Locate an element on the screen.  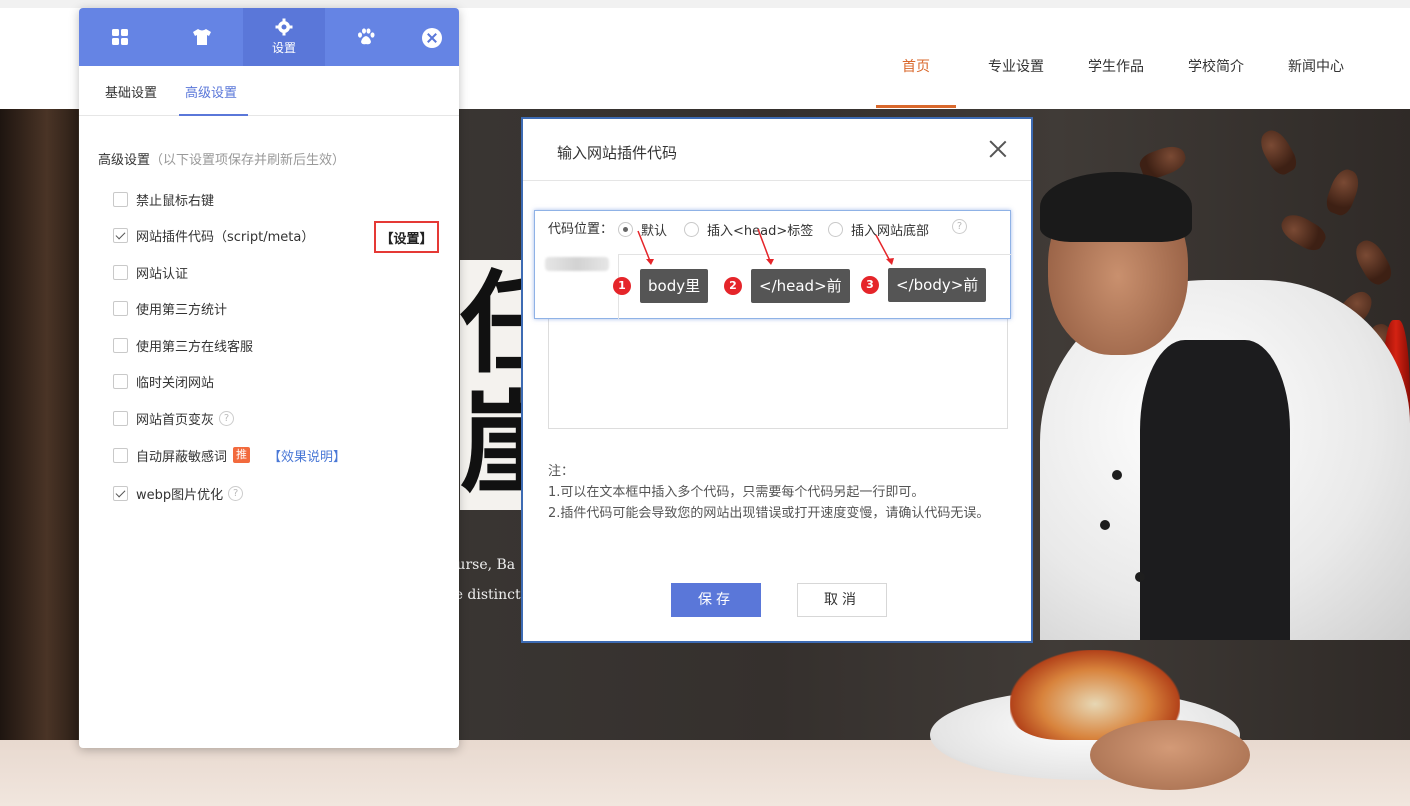
nav-active-underline is located at coordinates (916, 106).